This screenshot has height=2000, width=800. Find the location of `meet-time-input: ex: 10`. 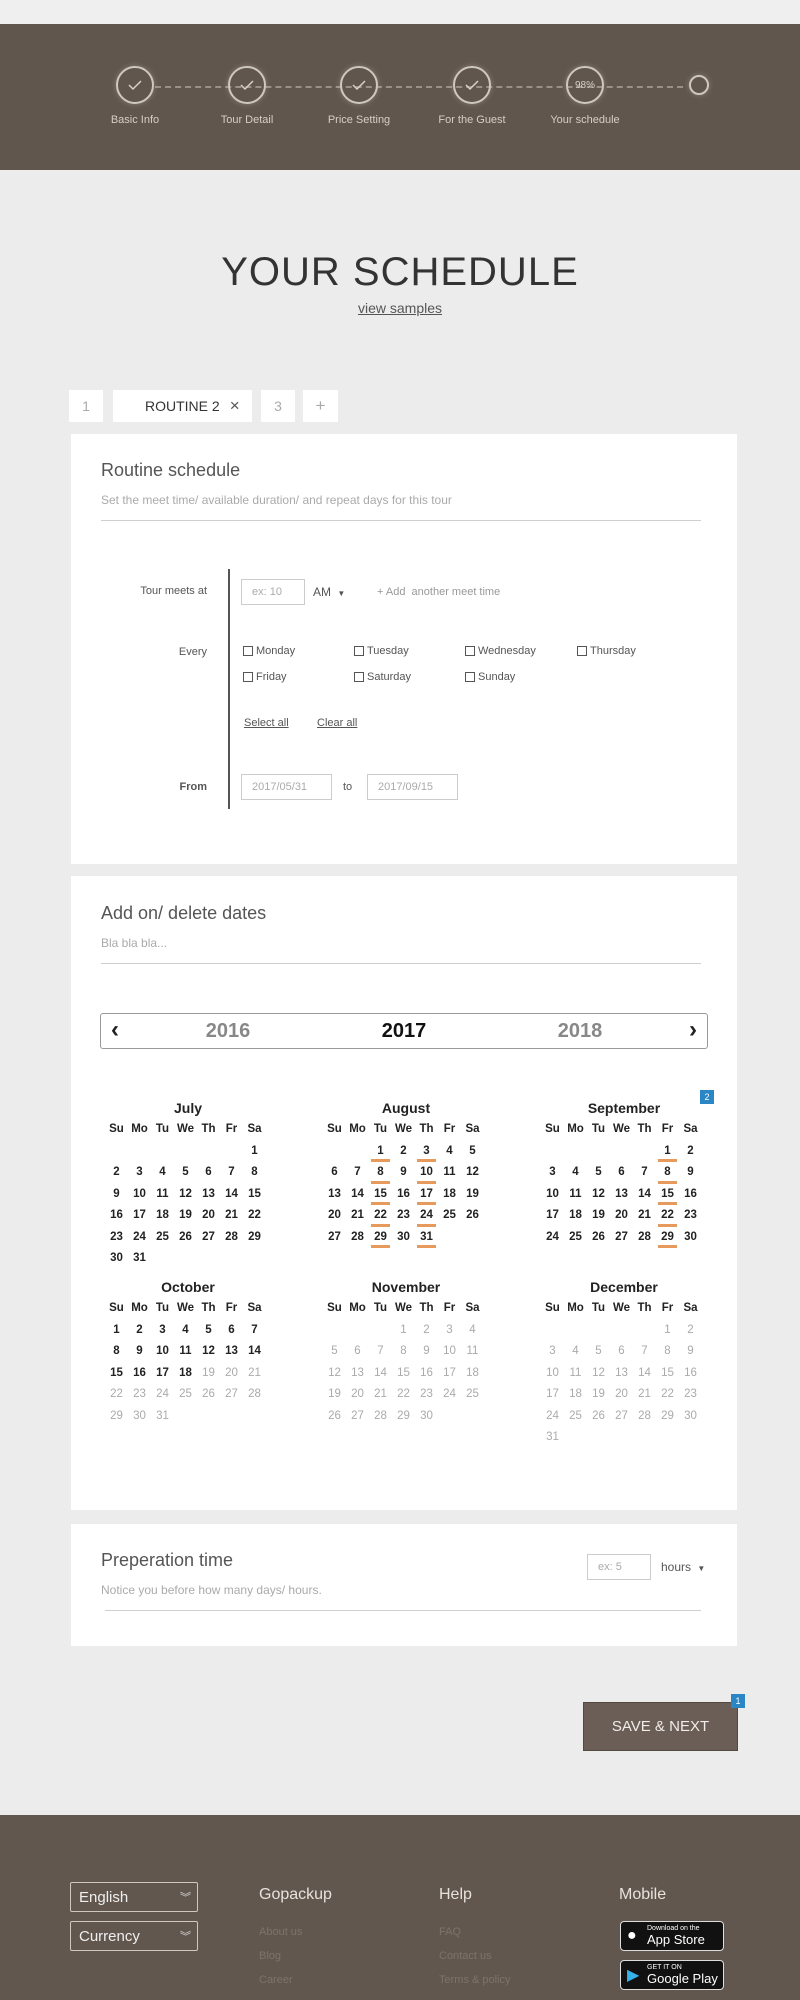

meet-time-input: ex: 10 is located at coordinates (273, 592).